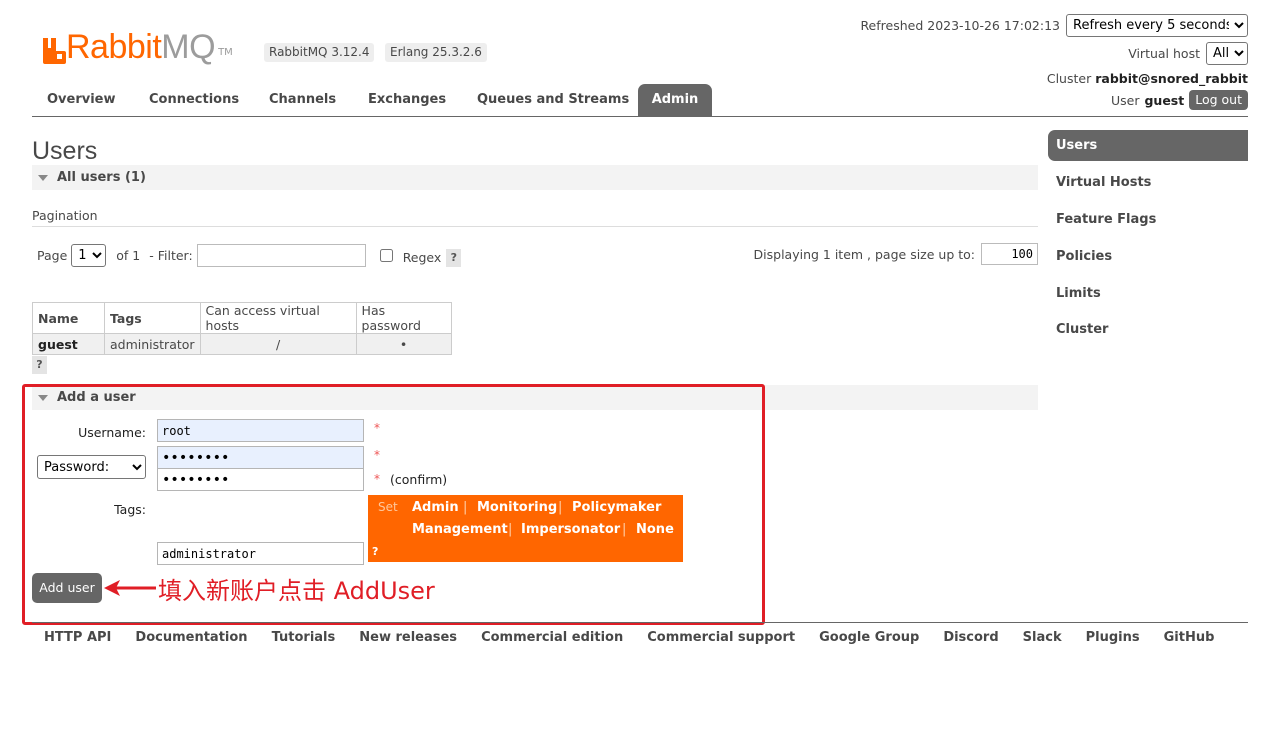 The height and width of the screenshot is (753, 1280). What do you see at coordinates (403, 344) in the screenshot?
I see `user-password-cell: •` at bounding box center [403, 344].